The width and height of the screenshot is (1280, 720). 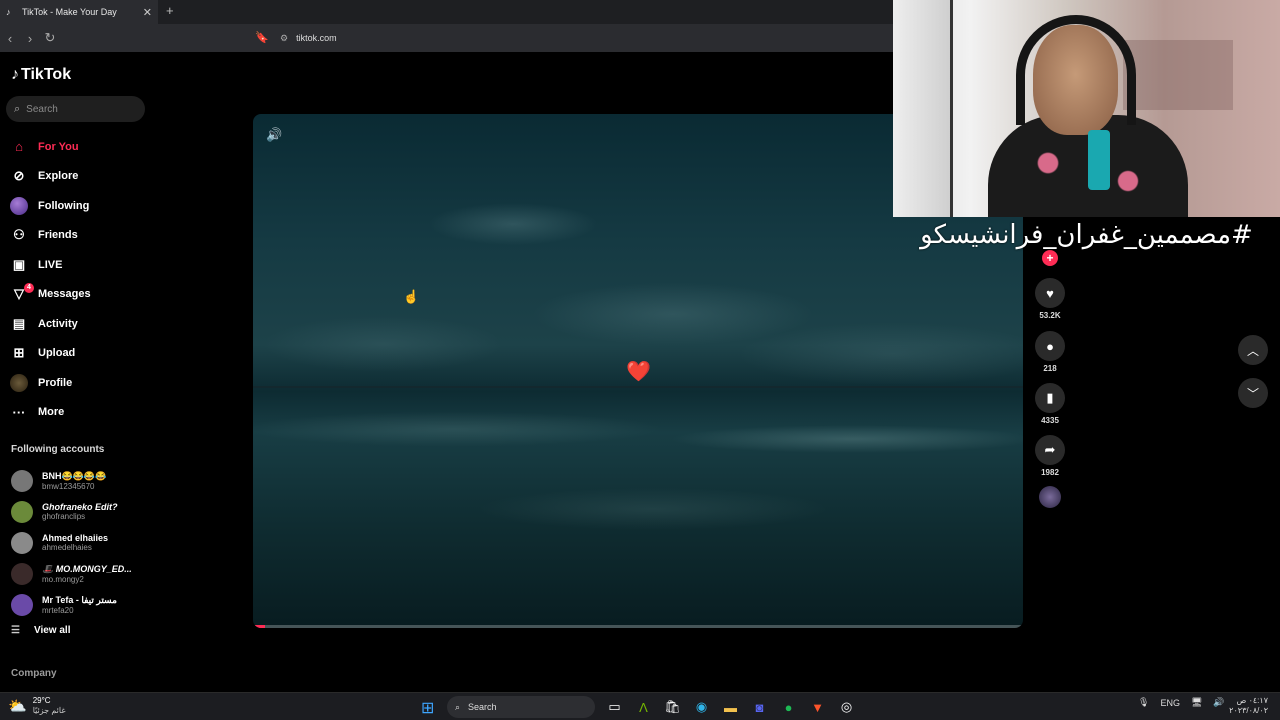 I want to click on share-icon: ➦, so click(x=1050, y=450).